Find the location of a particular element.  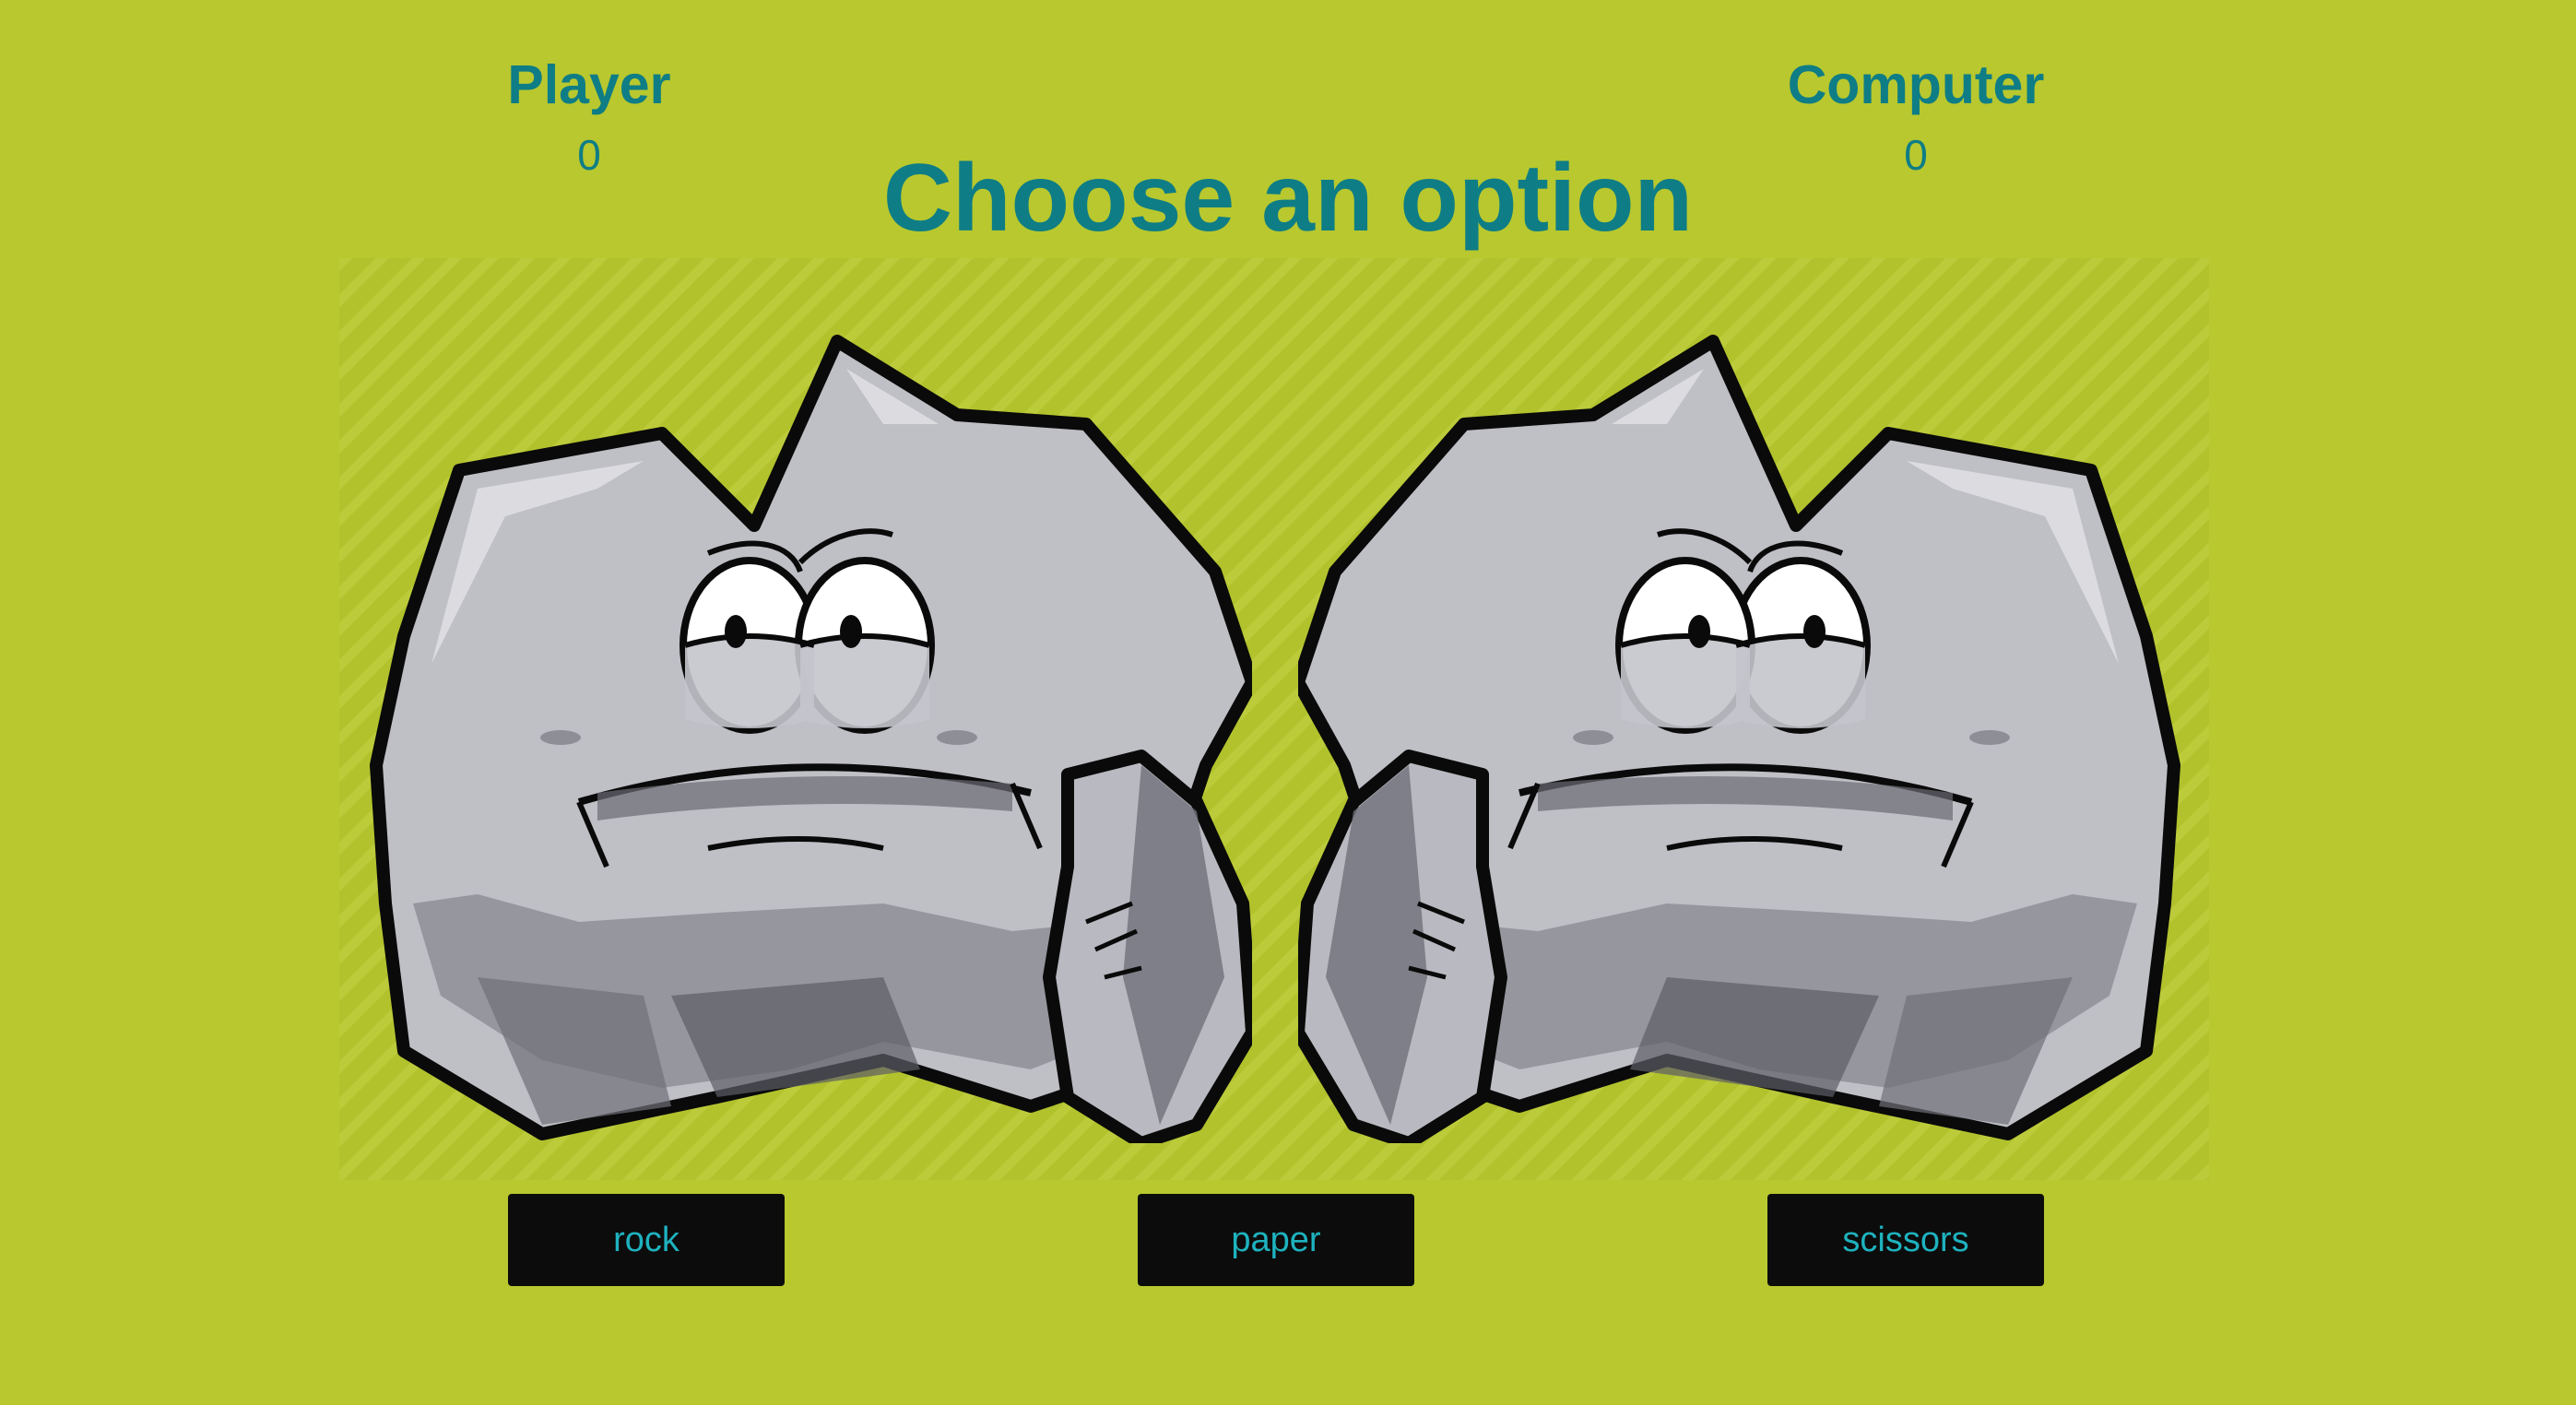

paper-button: paper is located at coordinates (1276, 1240).